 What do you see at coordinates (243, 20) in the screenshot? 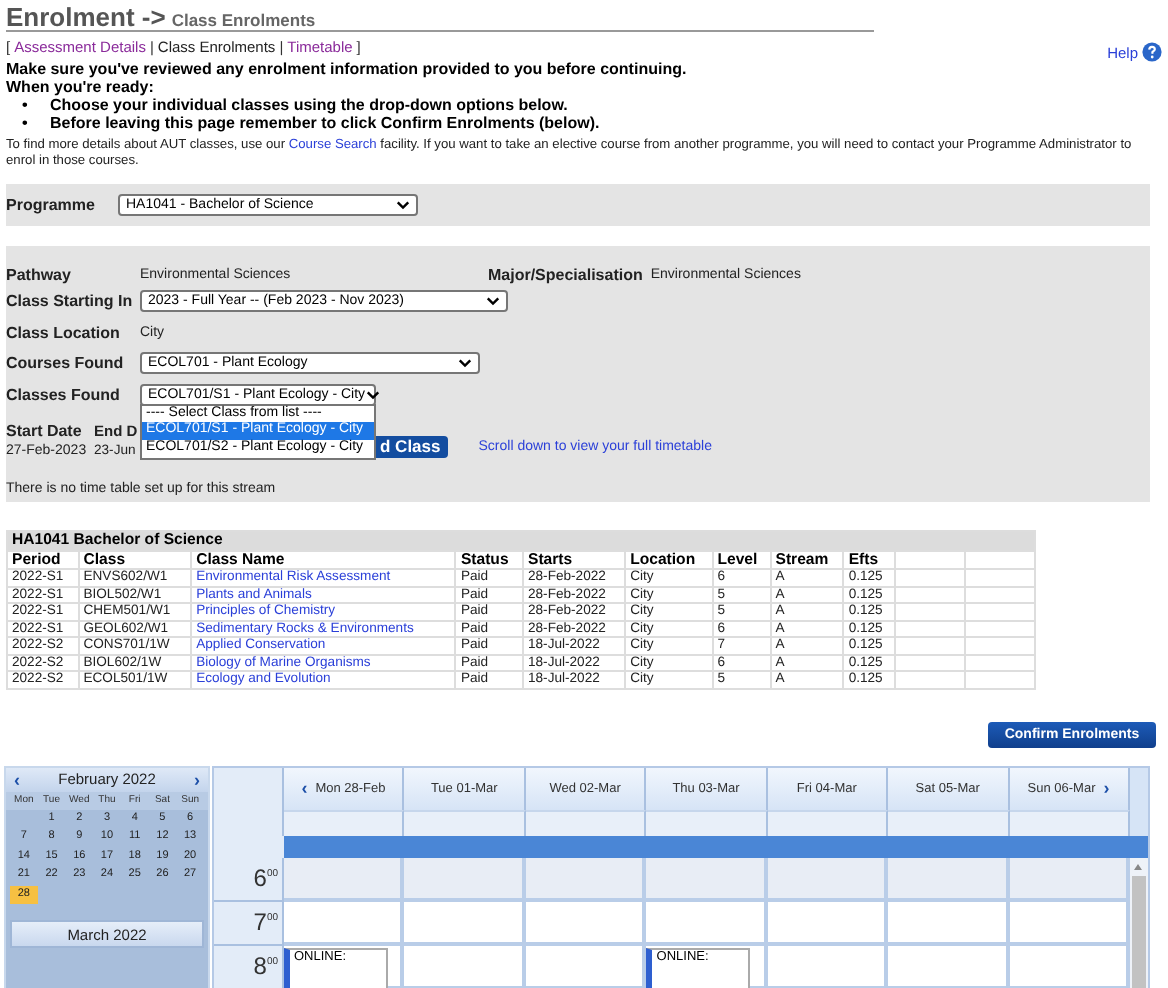
I see `page-subtitle: Class Enrolments` at bounding box center [243, 20].